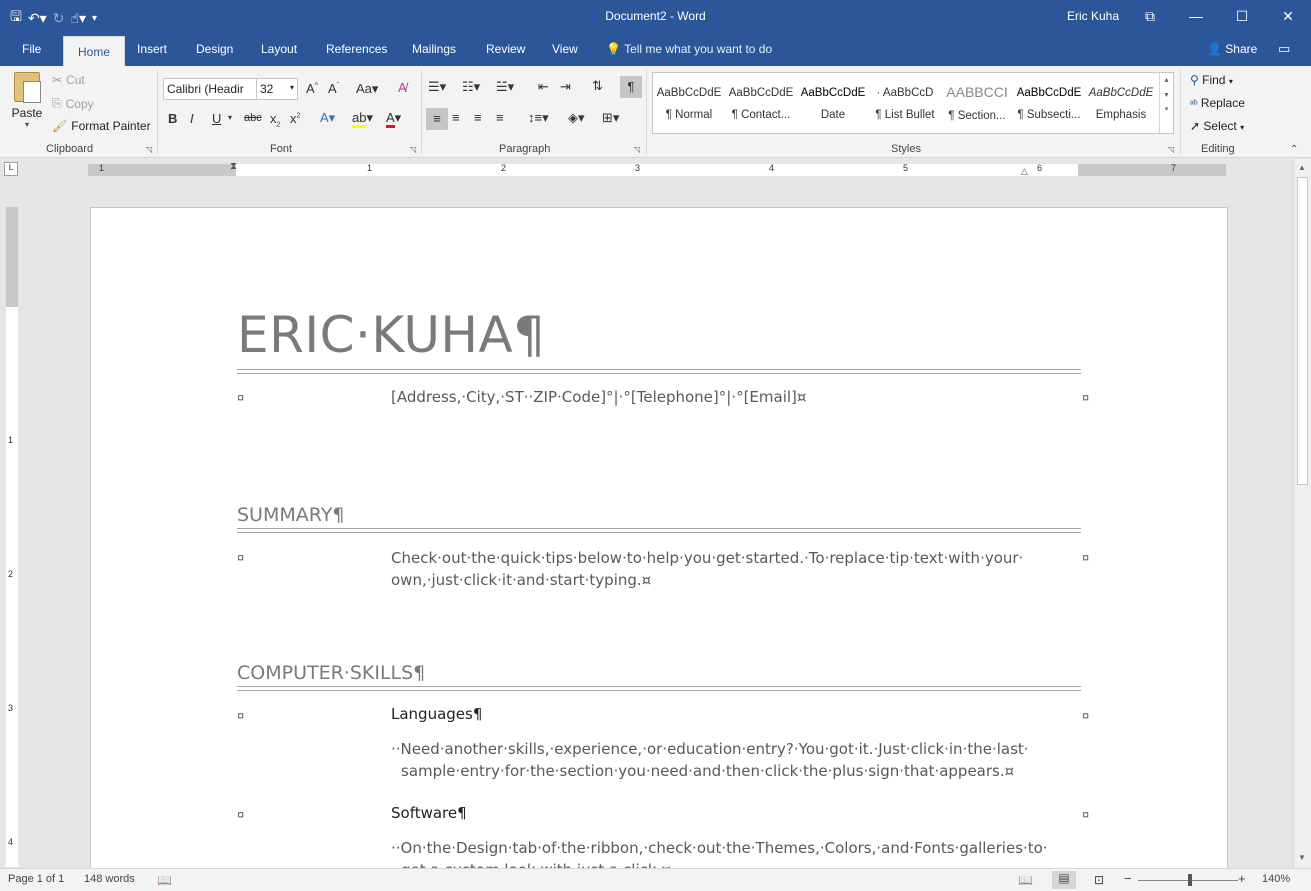 The image size is (1311, 891). Describe the element at coordinates (689, 49) in the screenshot. I see `tell-me-search: 💡 Tell me what you want to do` at that location.